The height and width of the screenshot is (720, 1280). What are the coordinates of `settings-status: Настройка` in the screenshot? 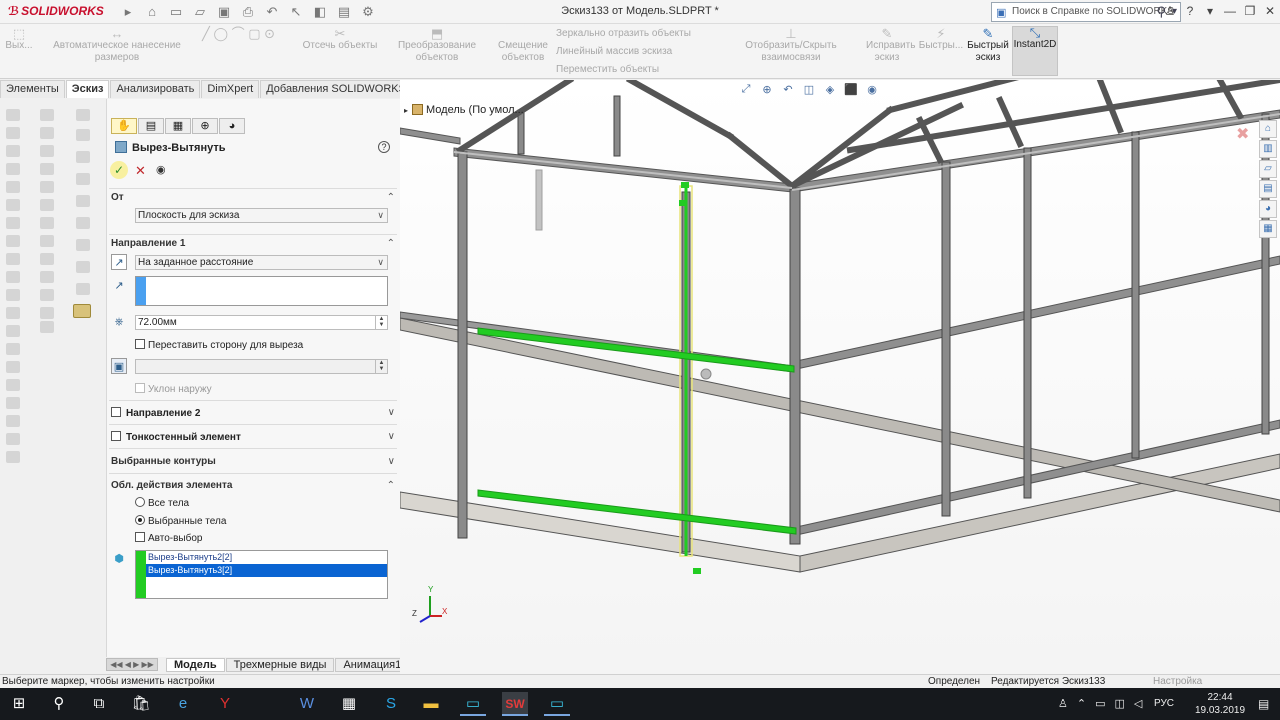 It's located at (1177, 681).